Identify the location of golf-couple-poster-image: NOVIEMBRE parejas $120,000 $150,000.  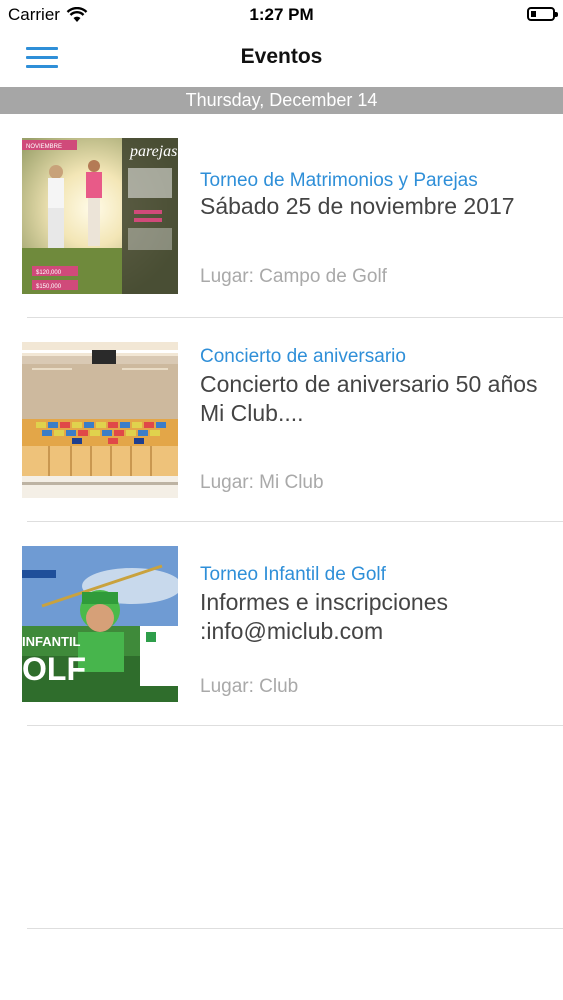
(100, 216).